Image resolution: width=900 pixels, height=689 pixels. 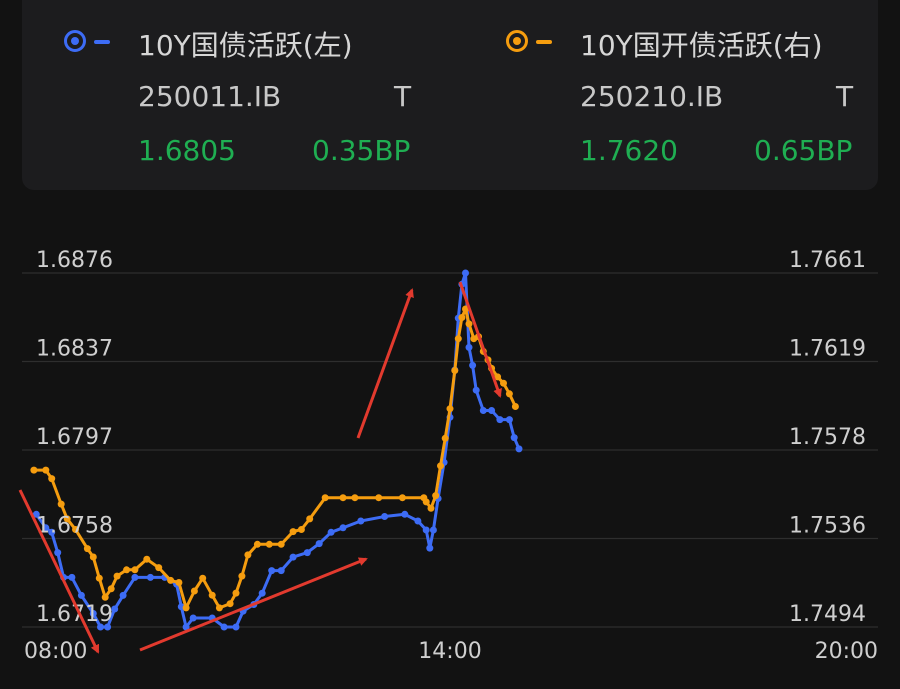 What do you see at coordinates (449, 651) in the screenshot?
I see `x-tick-label: 14:00` at bounding box center [449, 651].